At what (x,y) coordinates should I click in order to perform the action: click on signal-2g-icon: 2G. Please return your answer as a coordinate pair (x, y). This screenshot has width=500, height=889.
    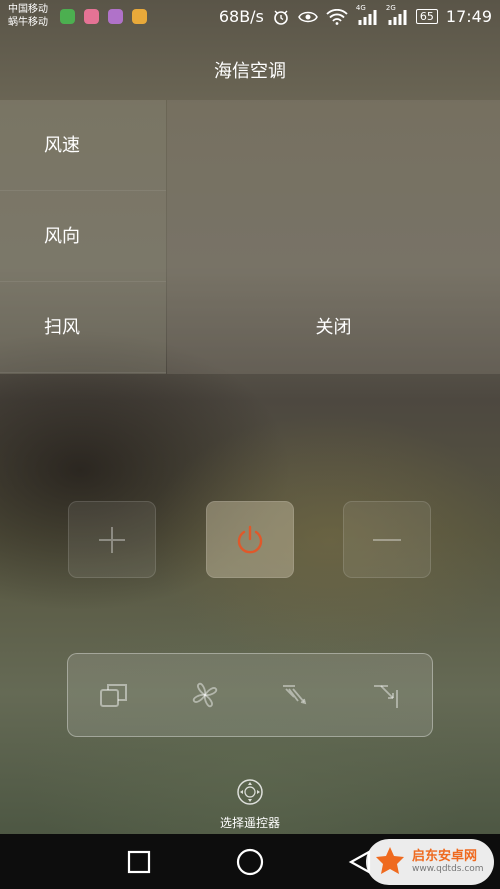
    Looking at the image, I should click on (397, 15).